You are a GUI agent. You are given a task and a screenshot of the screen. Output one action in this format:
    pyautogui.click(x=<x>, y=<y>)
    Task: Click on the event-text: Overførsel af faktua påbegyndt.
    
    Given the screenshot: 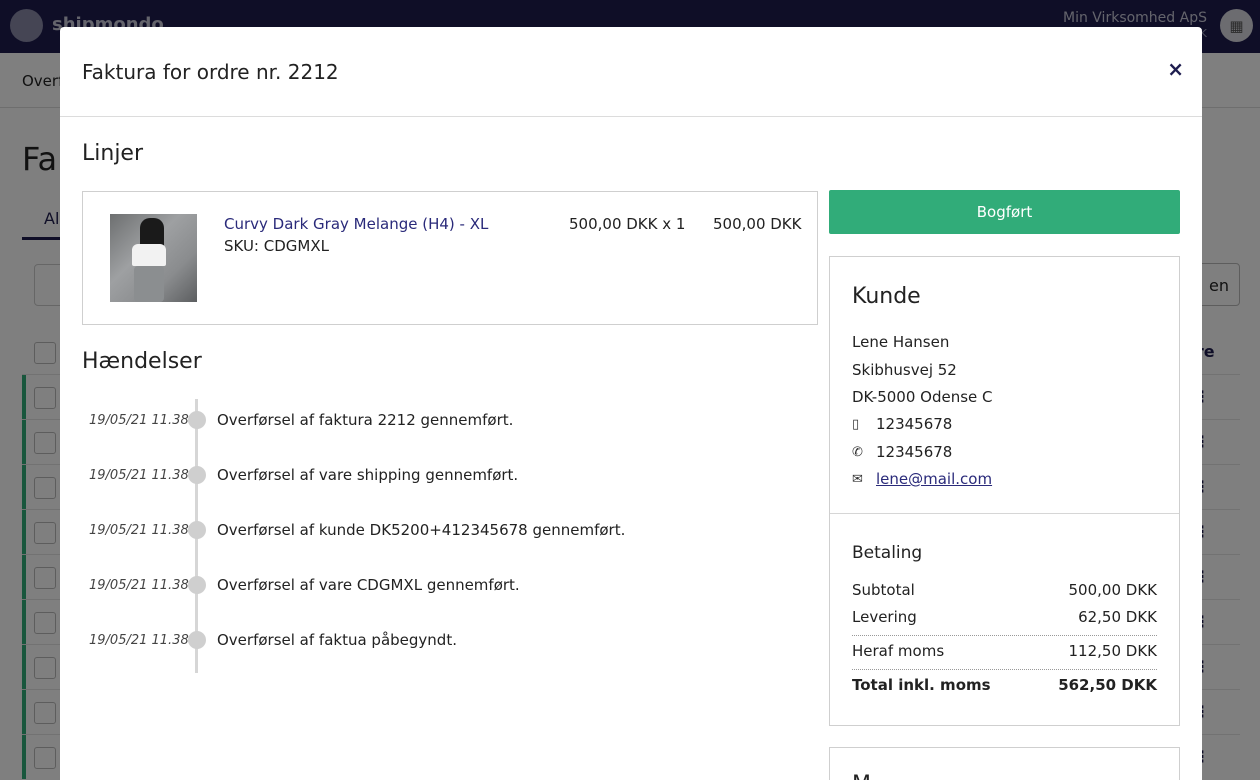 What is the action you would take?
    pyautogui.click(x=337, y=640)
    